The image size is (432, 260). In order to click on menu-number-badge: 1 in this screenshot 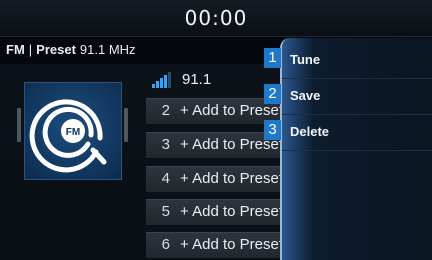, I will do `click(272, 58)`.